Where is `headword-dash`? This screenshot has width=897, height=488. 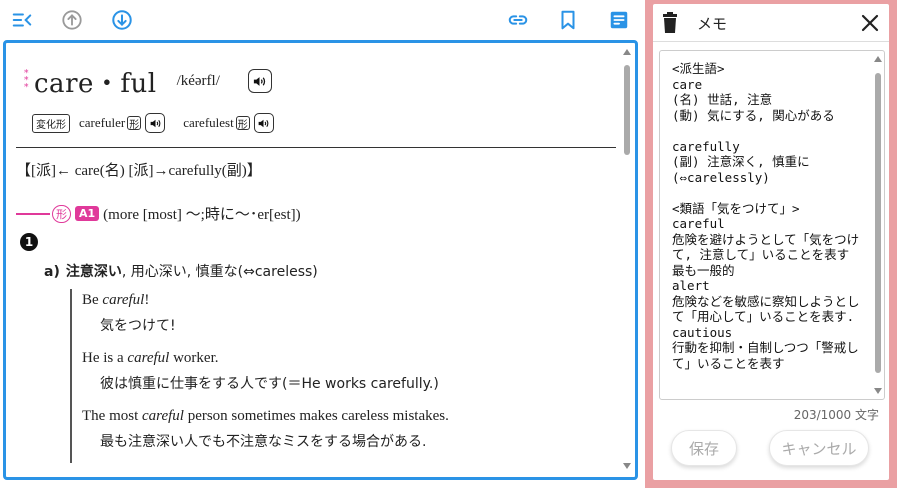
headword-dash is located at coordinates (33, 213).